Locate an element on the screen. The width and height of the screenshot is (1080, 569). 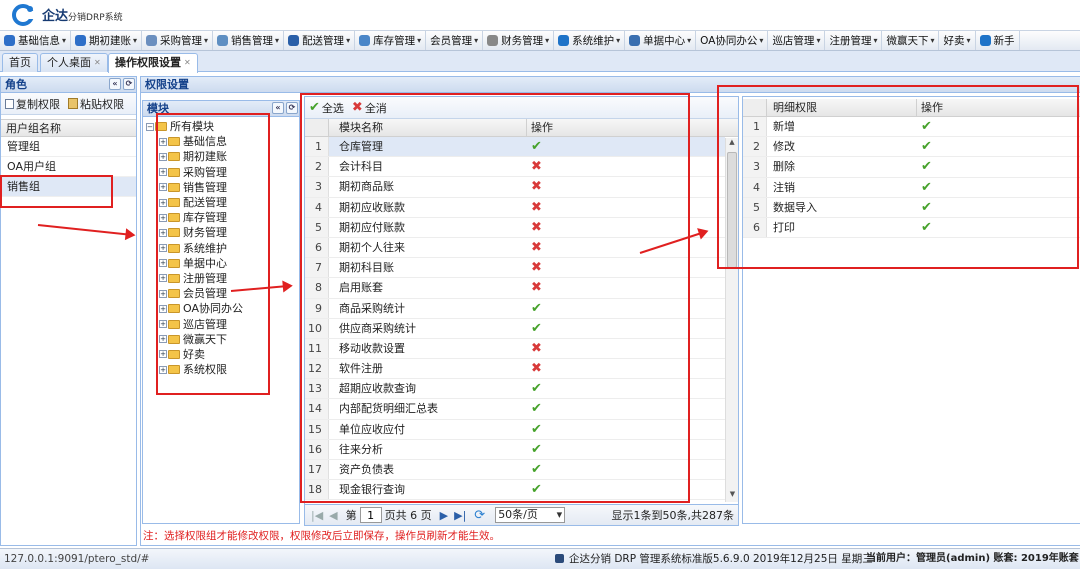
tree-node: + 巡店管理 is located at coordinates (222, 323).